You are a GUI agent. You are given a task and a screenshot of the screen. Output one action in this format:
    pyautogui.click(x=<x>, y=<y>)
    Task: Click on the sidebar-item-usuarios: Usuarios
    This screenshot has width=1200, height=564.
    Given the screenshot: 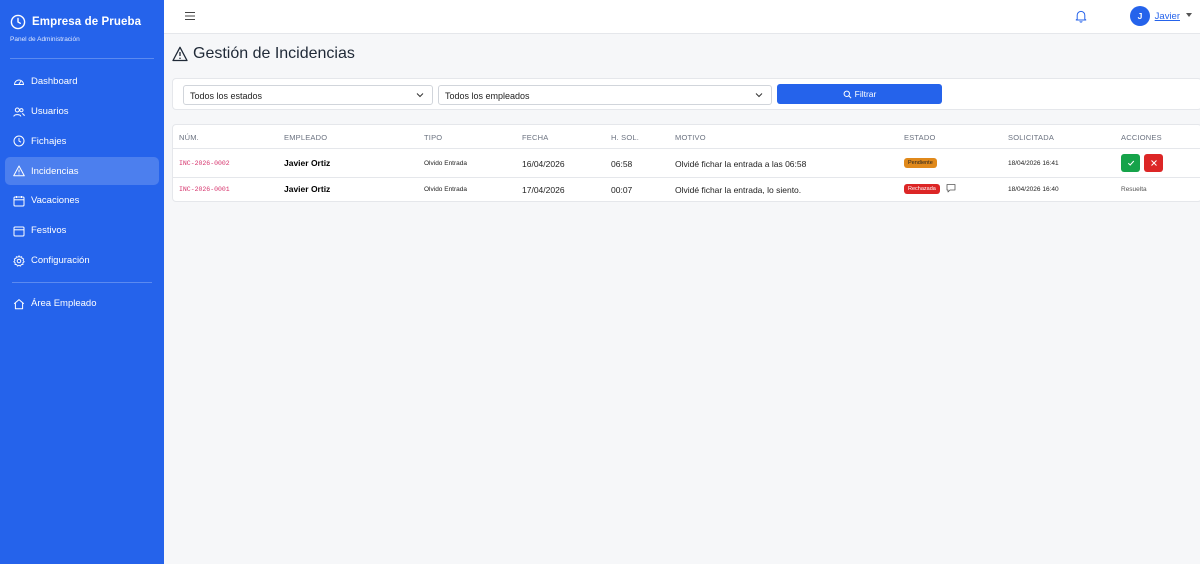 What is the action you would take?
    pyautogui.click(x=82, y=112)
    